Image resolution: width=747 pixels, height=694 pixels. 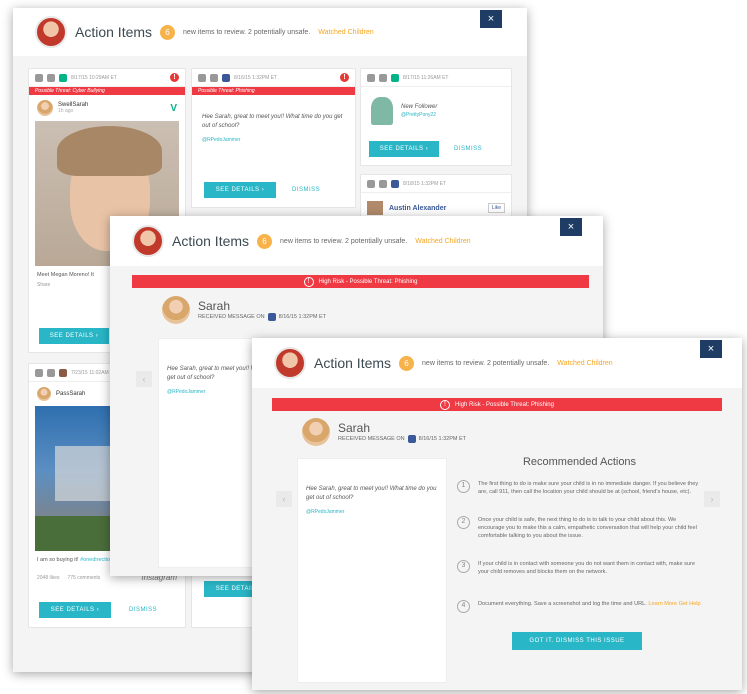 What do you see at coordinates (375, 208) in the screenshot?
I see `page-avatar` at bounding box center [375, 208].